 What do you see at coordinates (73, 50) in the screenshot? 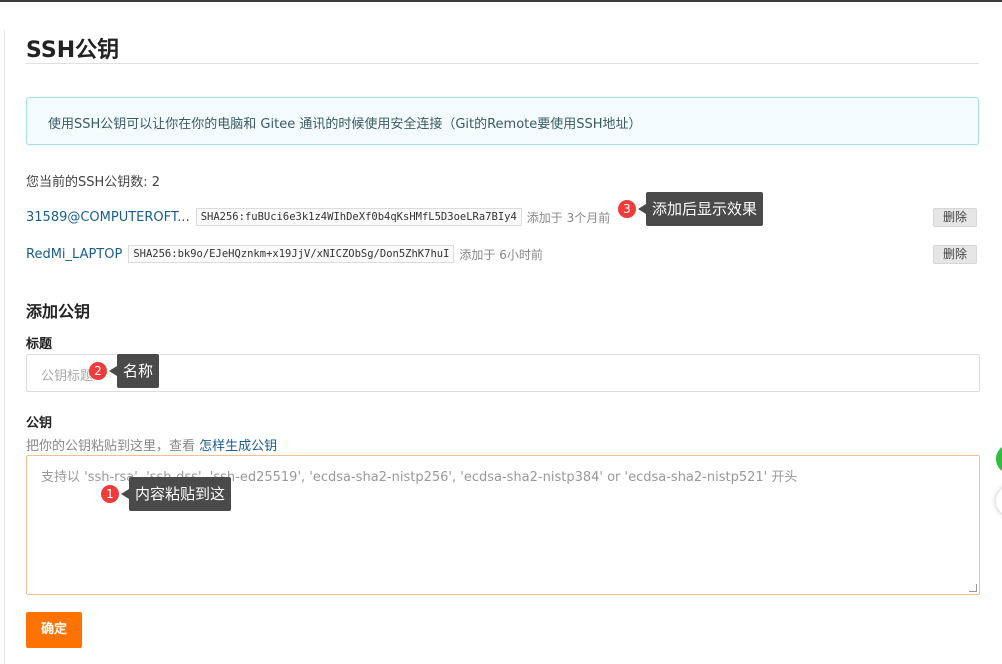
I see `page-title: SSH公钥` at bounding box center [73, 50].